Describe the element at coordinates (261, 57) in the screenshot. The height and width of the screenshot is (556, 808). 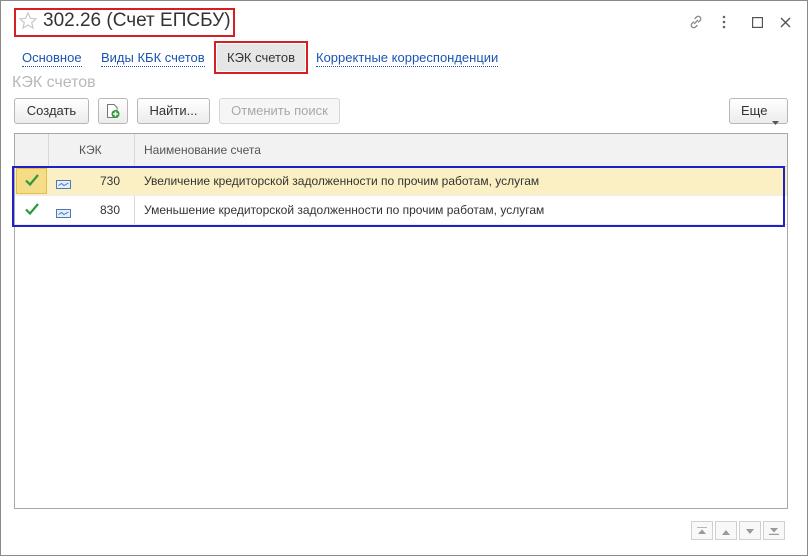
I see `tab-kek: КЭК счетов` at that location.